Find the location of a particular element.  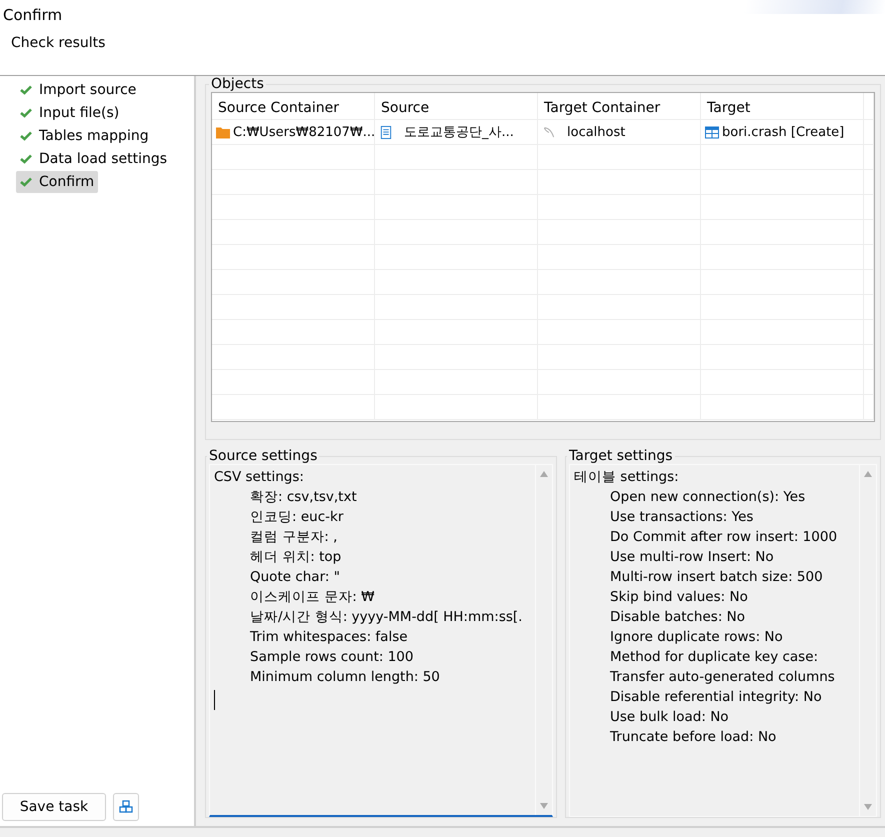

settings-line: Method for duplicate key case: is located at coordinates (714, 657).